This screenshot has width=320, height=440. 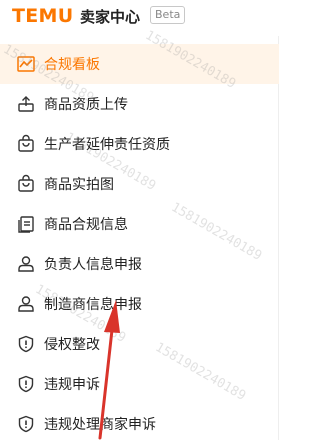 What do you see at coordinates (86, 225) in the screenshot?
I see `sidebar-item-label: 商品合规信息` at bounding box center [86, 225].